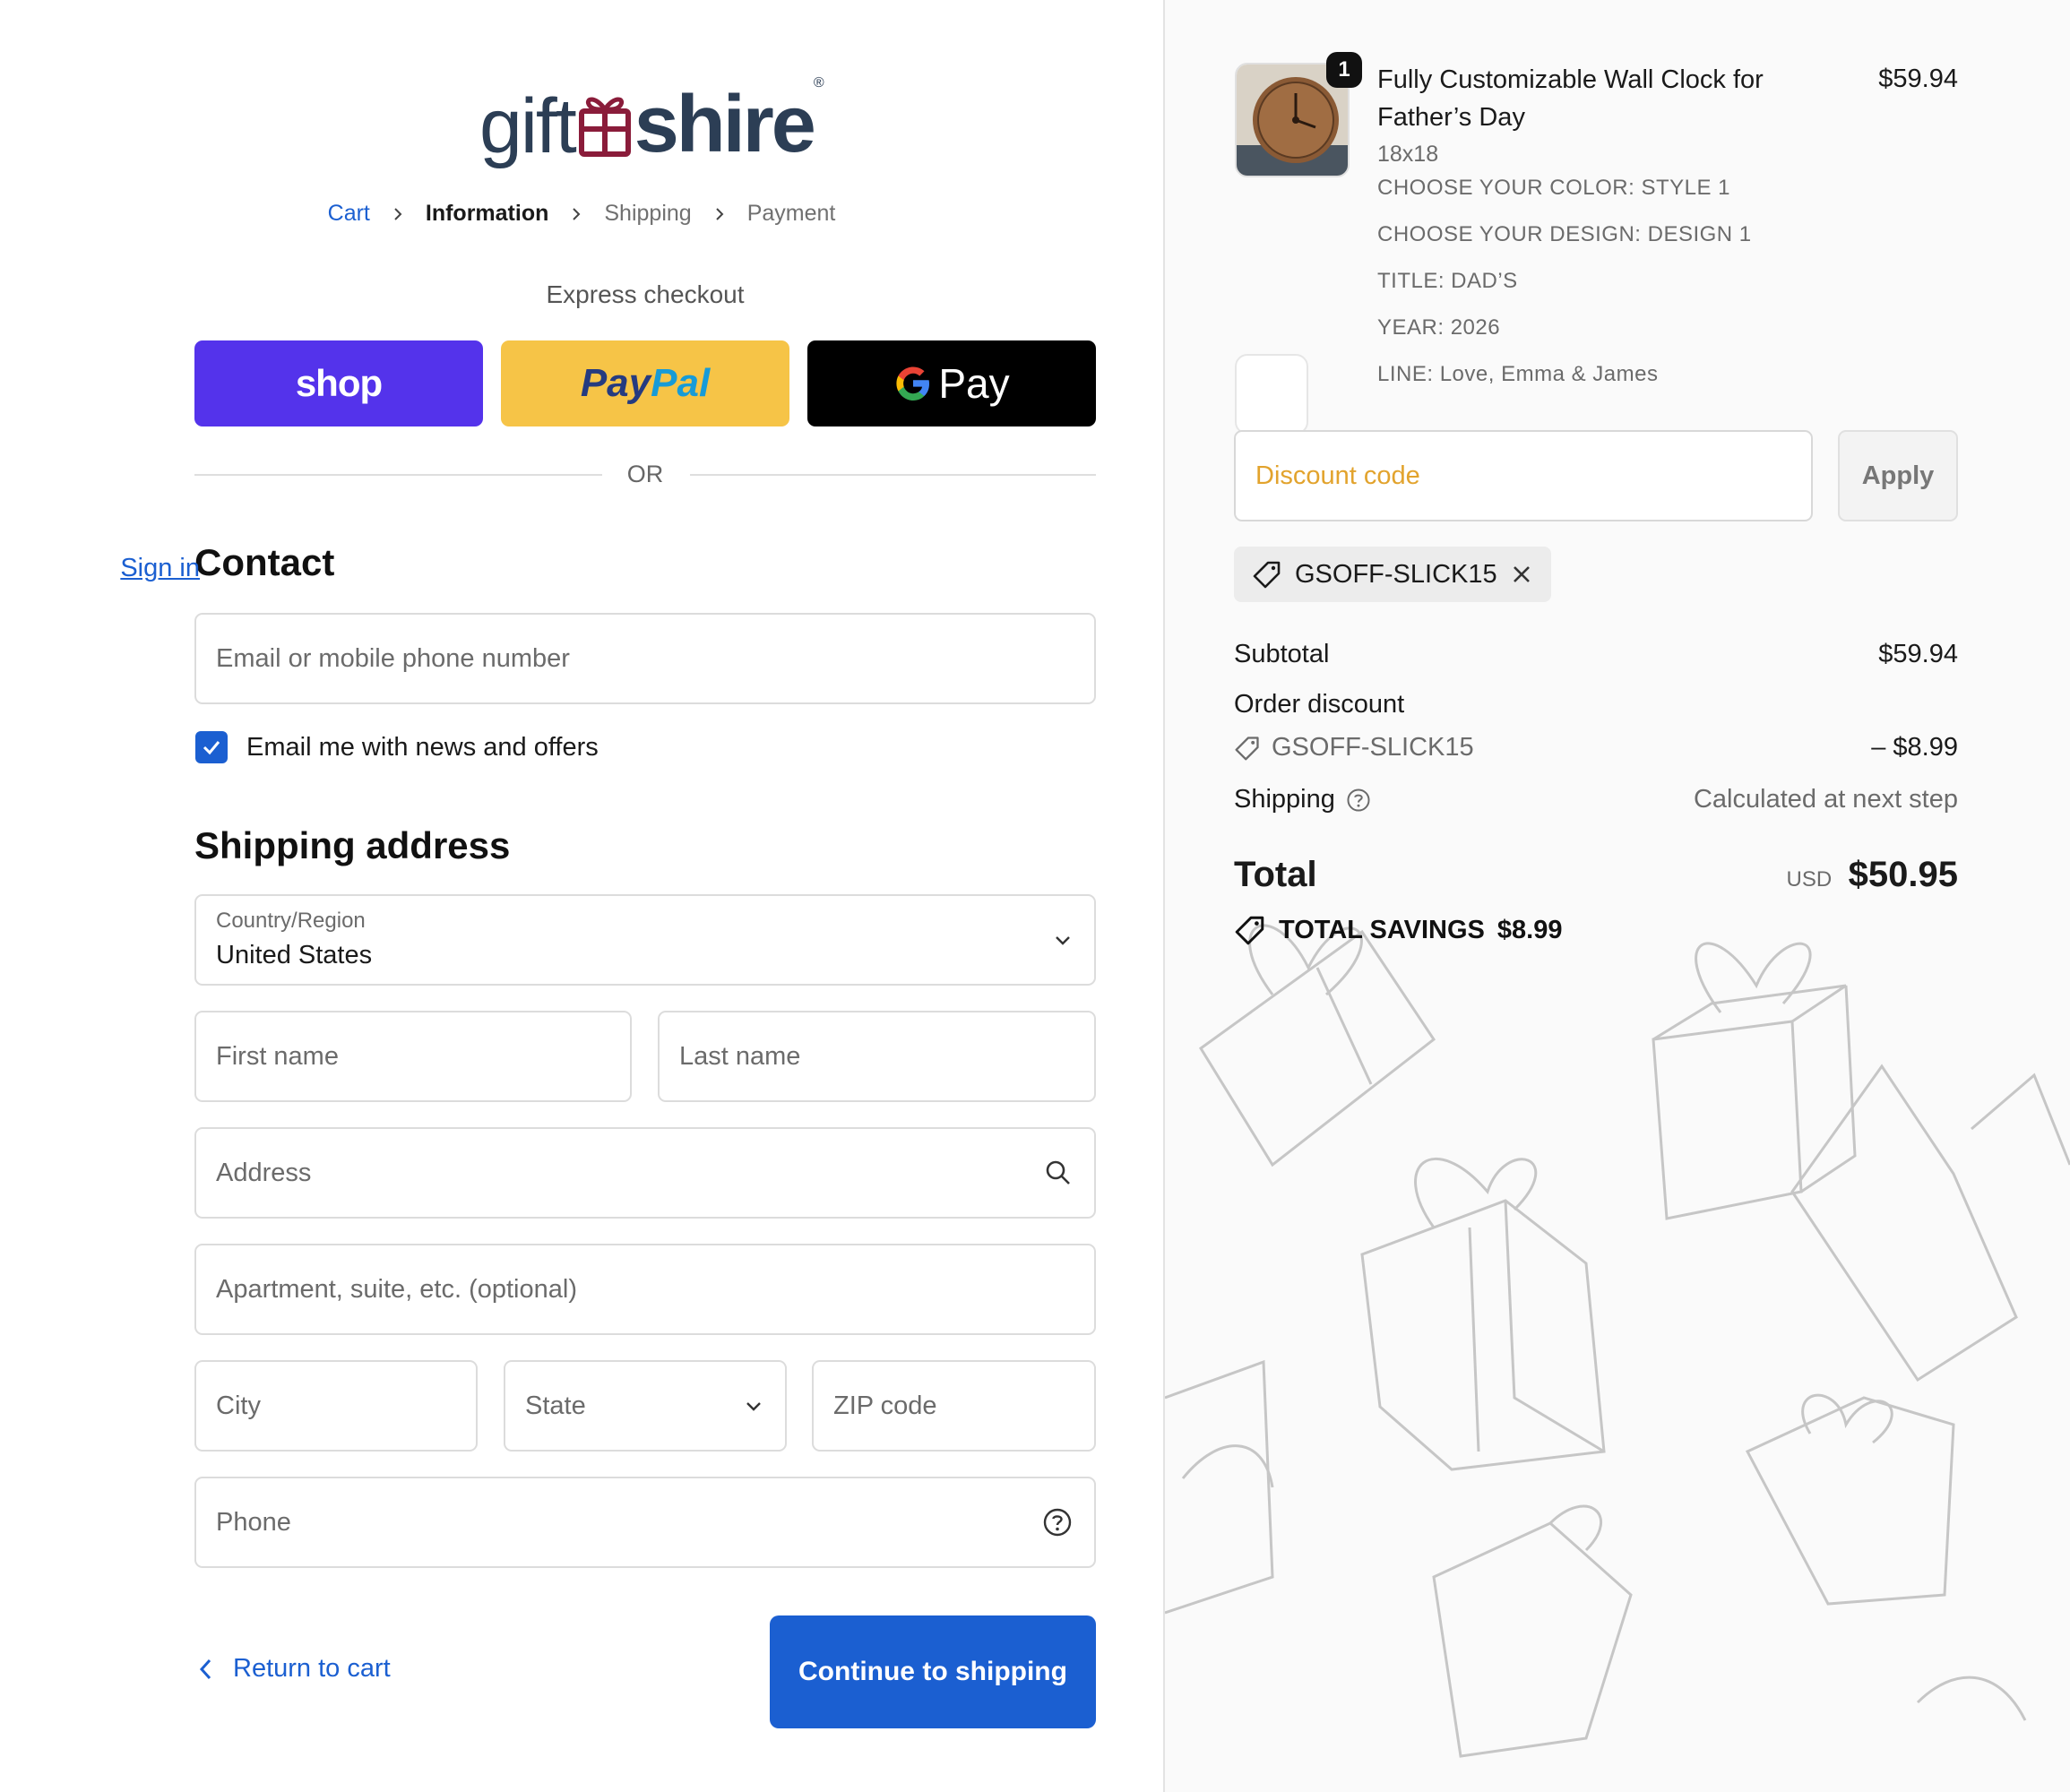  What do you see at coordinates (1596, 800) in the screenshot?
I see `shipping-row: Shipping Calculated at next step` at bounding box center [1596, 800].